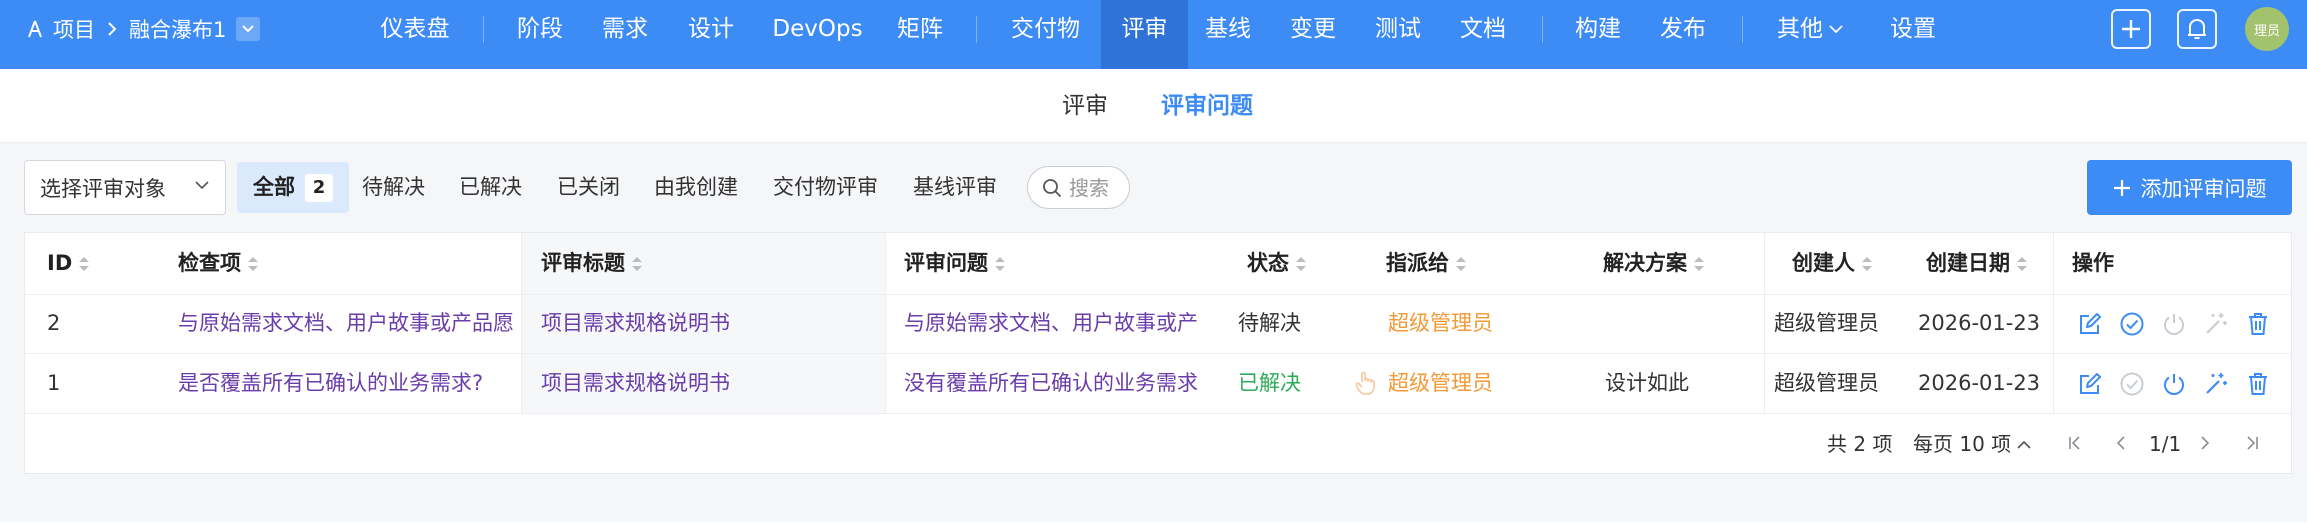 This screenshot has width=2307, height=522. What do you see at coordinates (540, 29) in the screenshot?
I see `nav-phase: 阶段` at bounding box center [540, 29].